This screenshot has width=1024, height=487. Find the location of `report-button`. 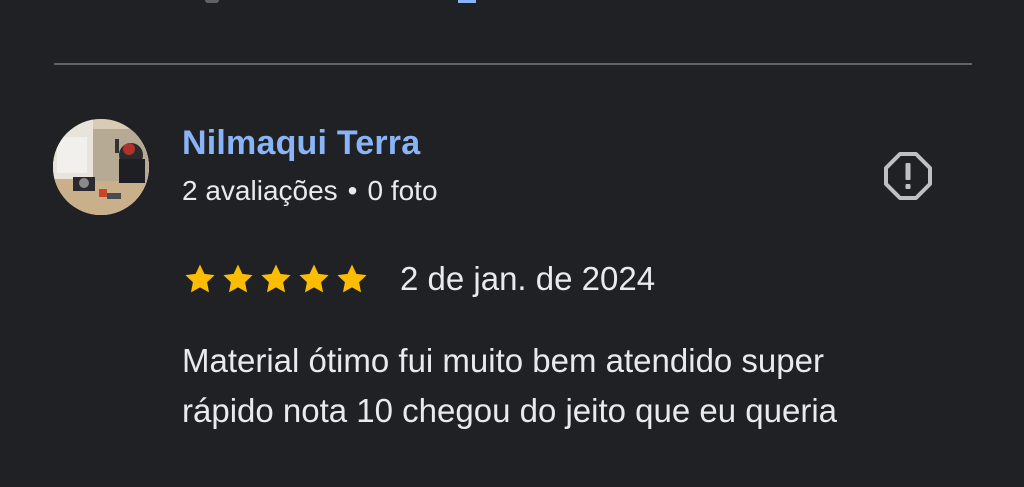

report-button is located at coordinates (908, 176).